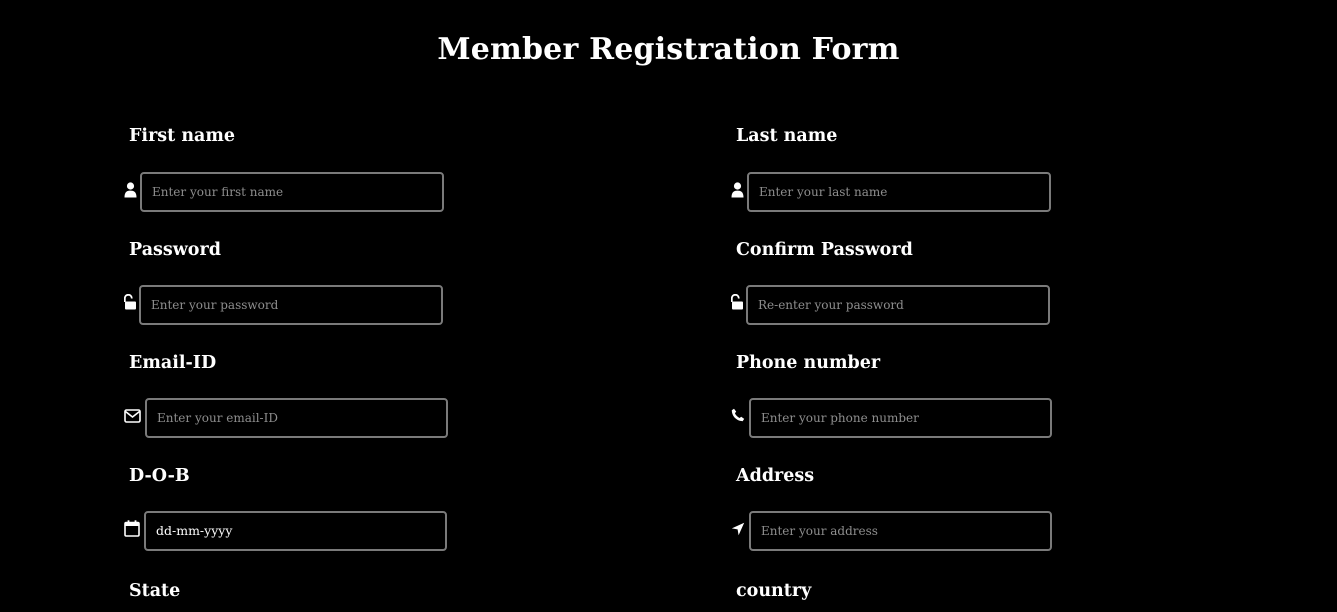 The width and height of the screenshot is (1337, 612). Describe the element at coordinates (173, 363) in the screenshot. I see `email-label: Email-ID` at that location.